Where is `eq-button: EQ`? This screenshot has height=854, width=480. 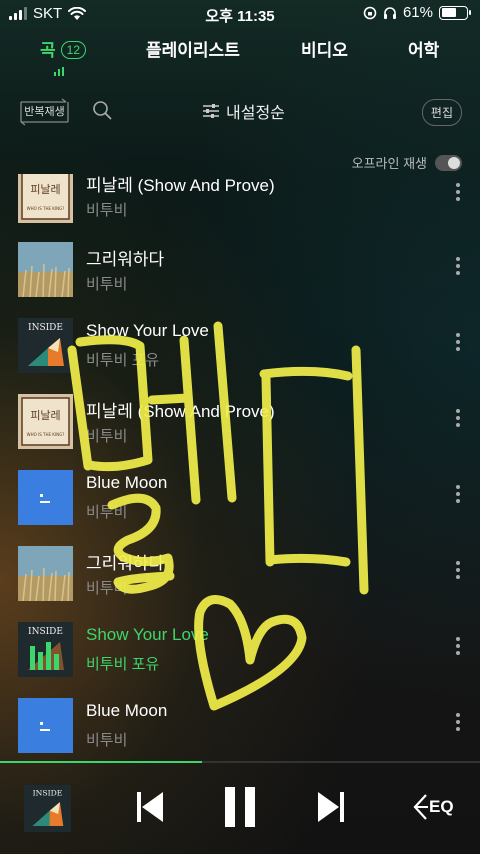
eq-button: EQ is located at coordinates (432, 807).